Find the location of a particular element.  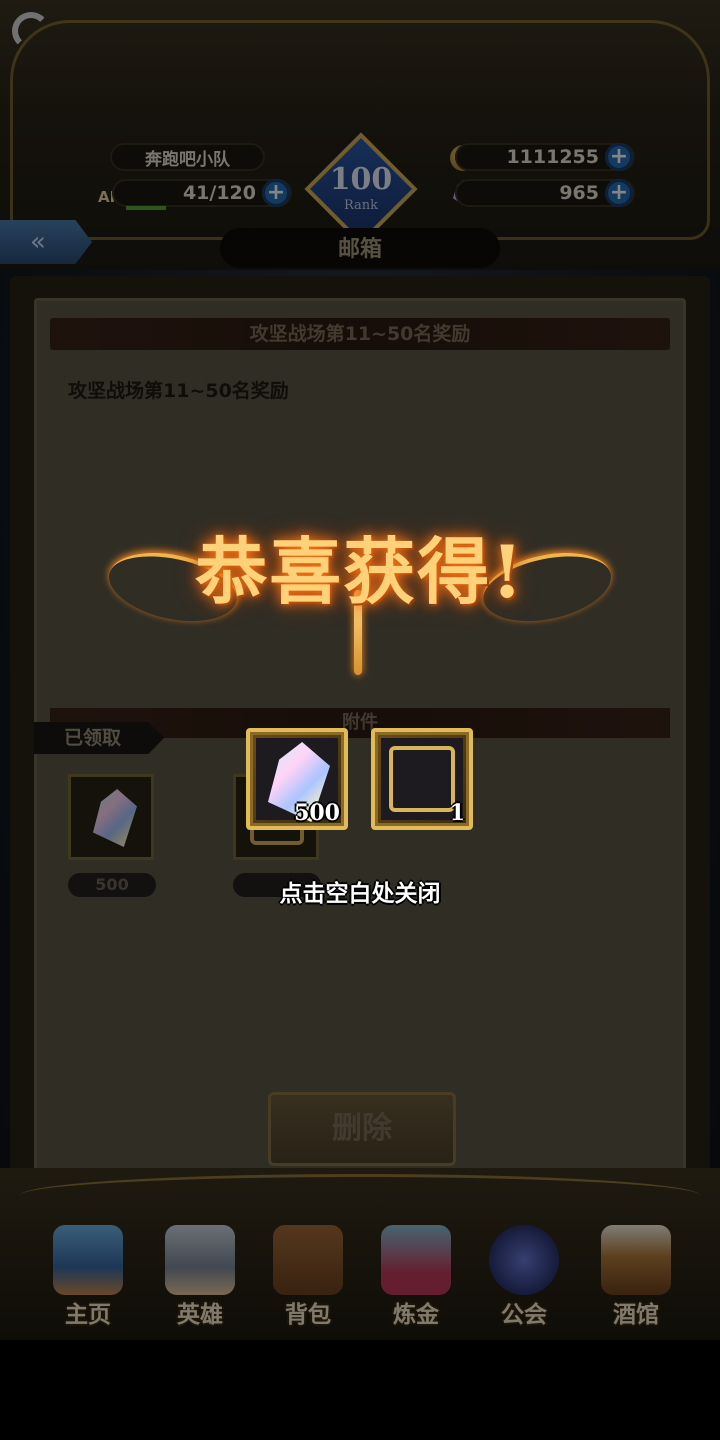

avatar-frame-icon is located at coordinates (422, 779).